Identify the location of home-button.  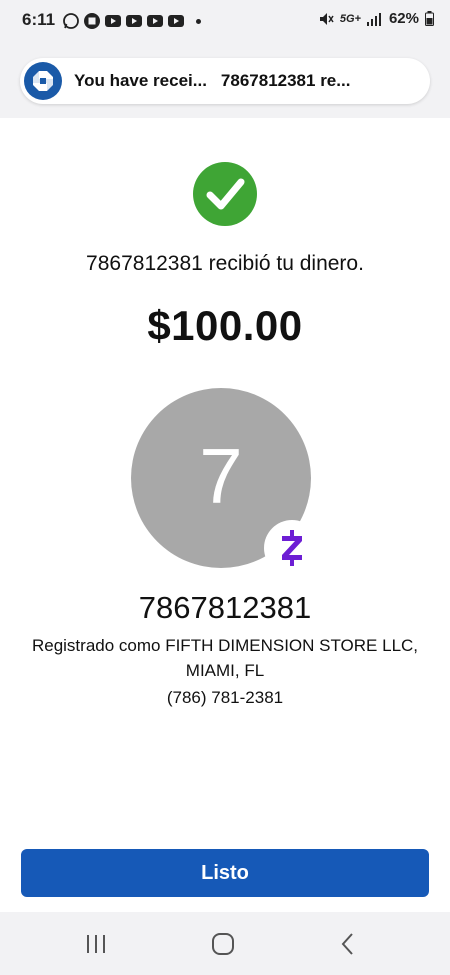
(223, 944).